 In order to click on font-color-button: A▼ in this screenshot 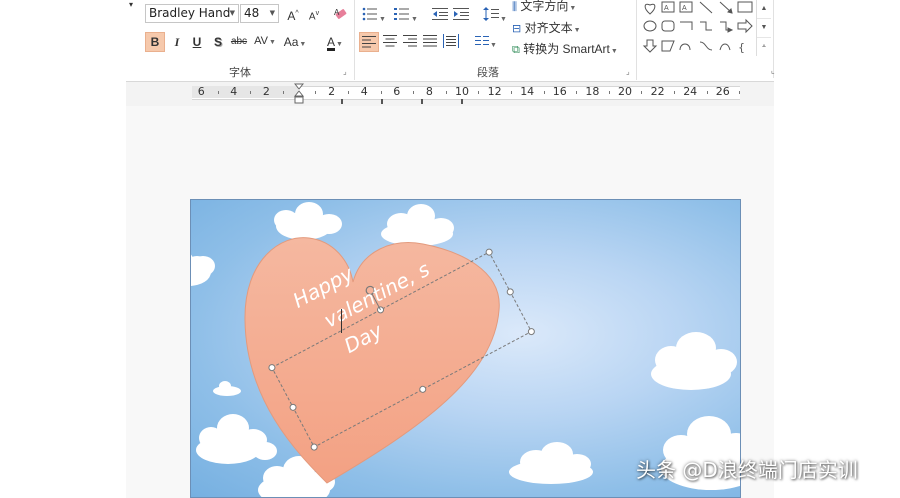, I will do `click(335, 42)`.